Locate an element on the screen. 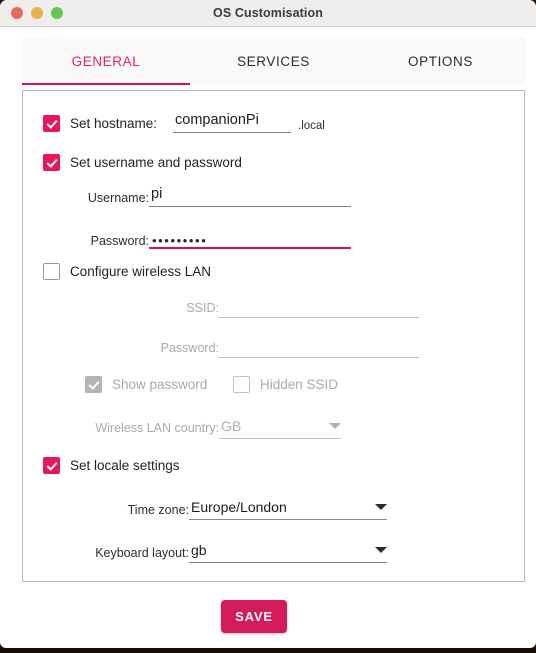  tab-options: OPTIONS is located at coordinates (440, 61).